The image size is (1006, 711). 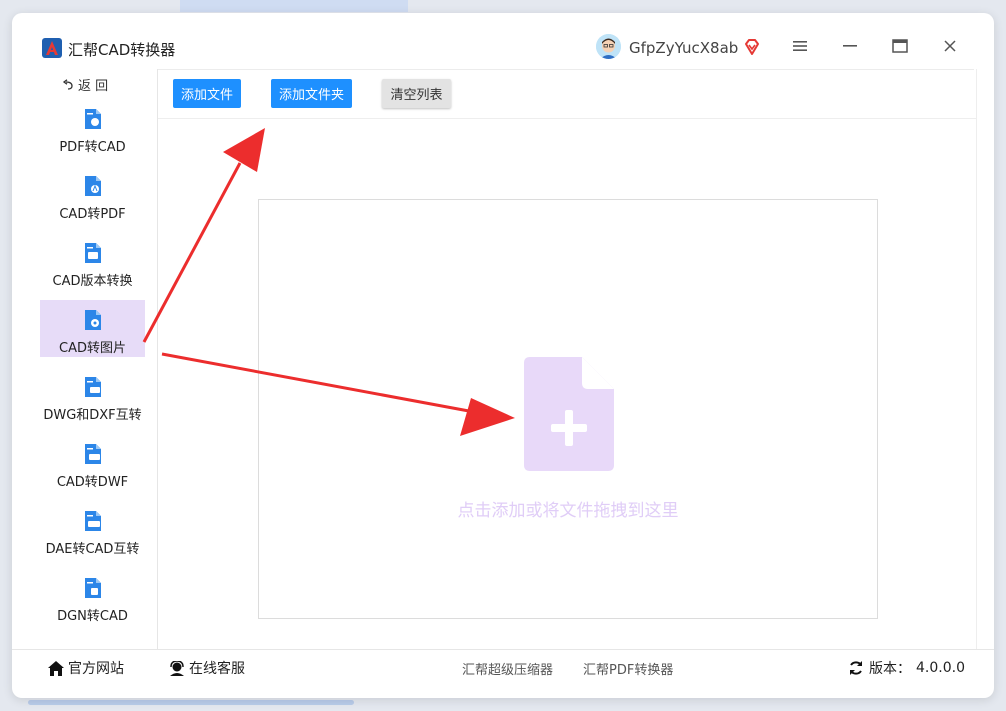 What do you see at coordinates (92, 549) in the screenshot?
I see `sidebar-item-label: DAE转CAD互转` at bounding box center [92, 549].